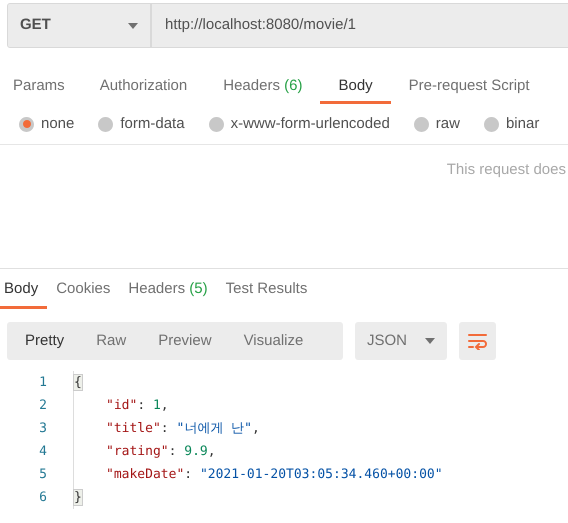  What do you see at coordinates (506, 169) in the screenshot?
I see `empty-body-message: This request does` at bounding box center [506, 169].